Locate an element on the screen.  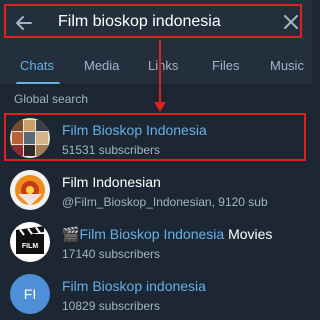
svg-text: FILM is located at coordinates (30, 246).